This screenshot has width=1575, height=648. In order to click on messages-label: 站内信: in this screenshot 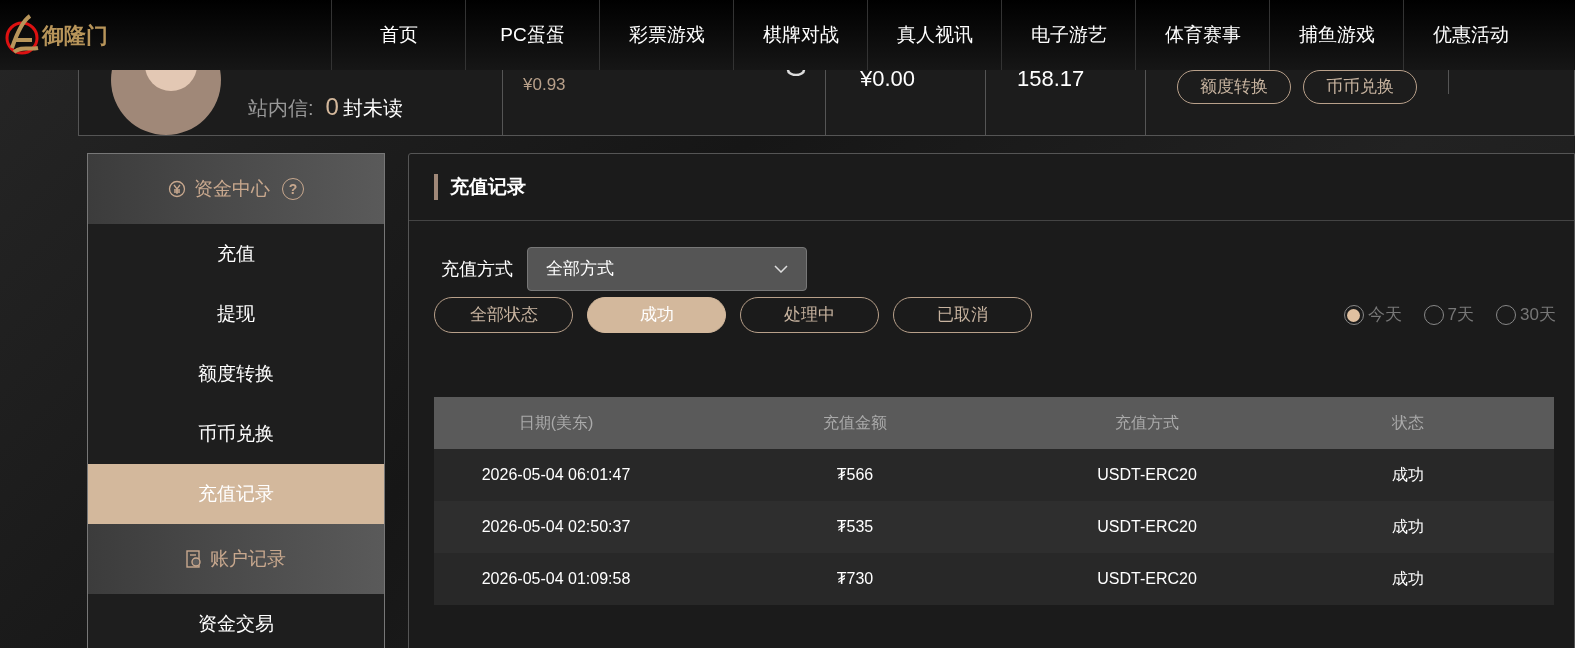, I will do `click(281, 108)`.